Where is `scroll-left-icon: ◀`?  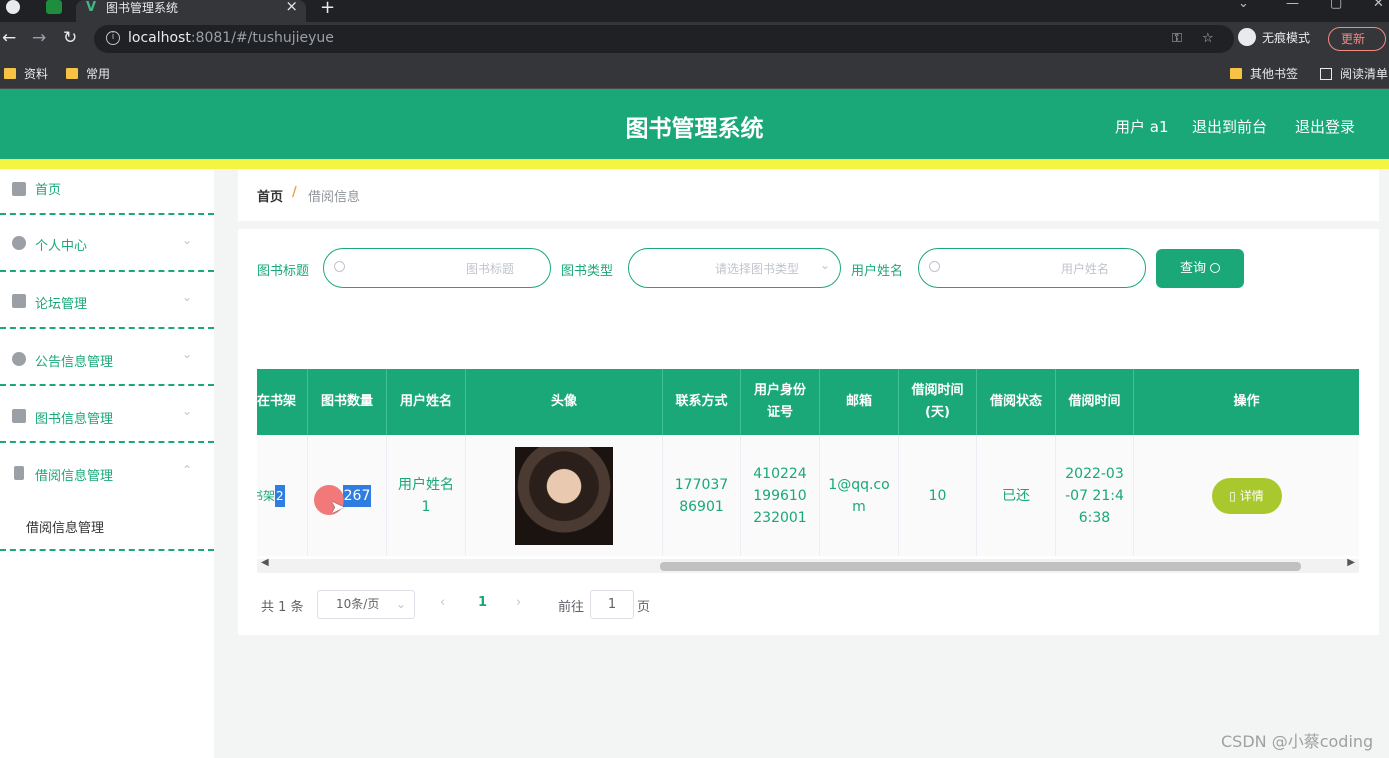 scroll-left-icon: ◀ is located at coordinates (265, 562).